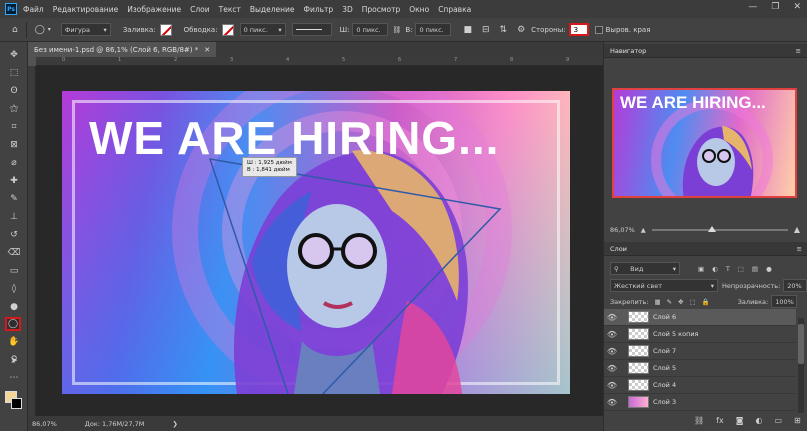 This screenshot has width=807, height=431. I want to click on path-alignment-icon: ⊟, so click(486, 30).